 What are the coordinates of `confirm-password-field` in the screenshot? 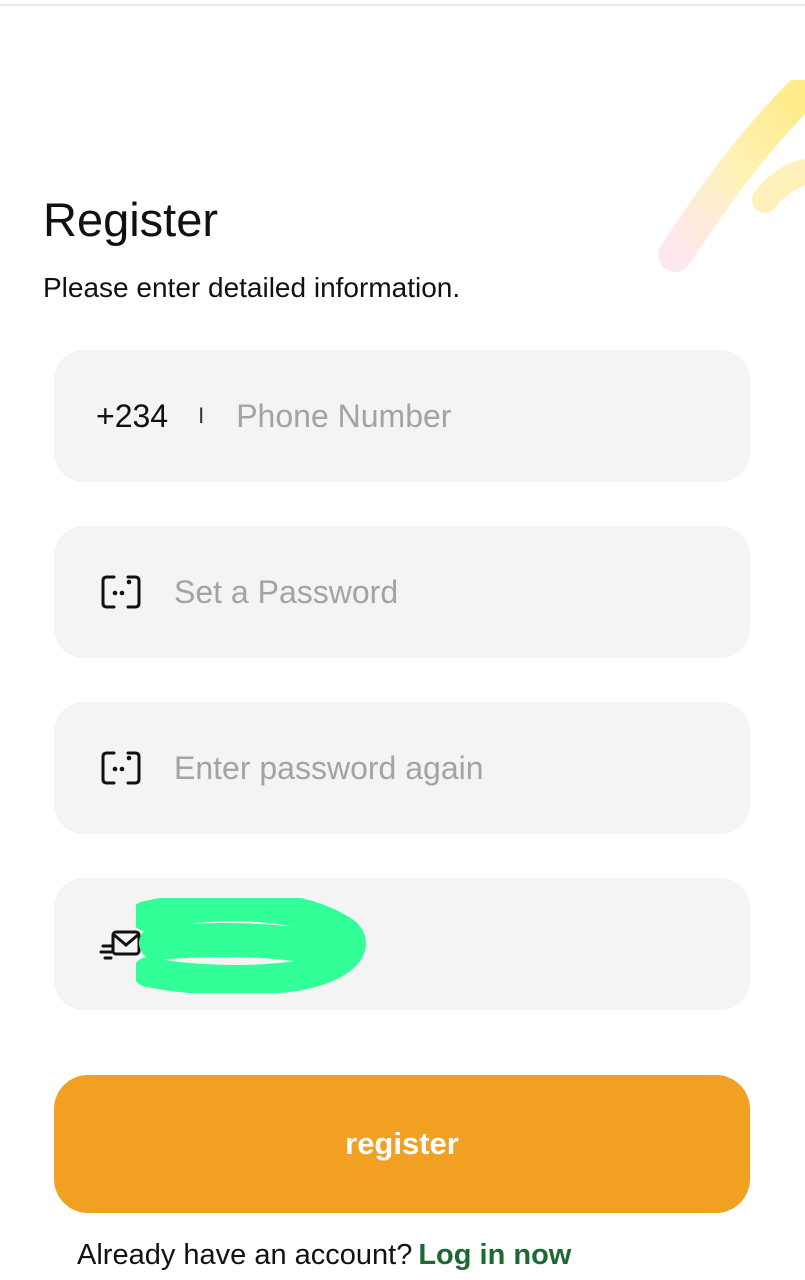 It's located at (402, 768).